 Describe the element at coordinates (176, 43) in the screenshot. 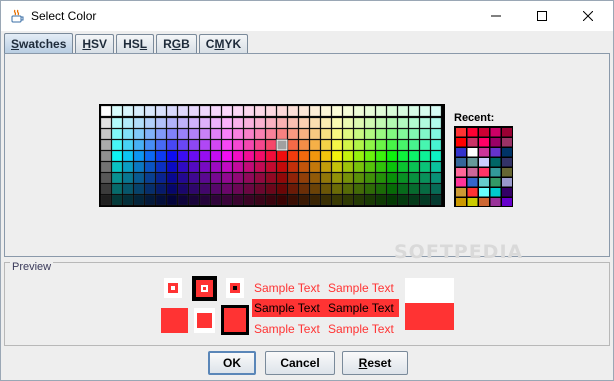

I see `tab-rgb: RGB` at that location.